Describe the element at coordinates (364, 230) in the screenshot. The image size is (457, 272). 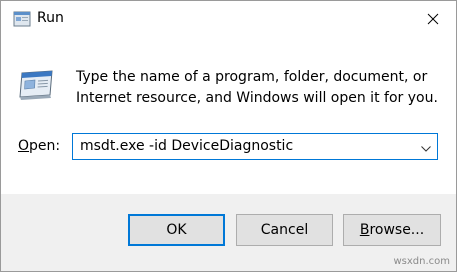
I see `browse-accelerator: B` at that location.